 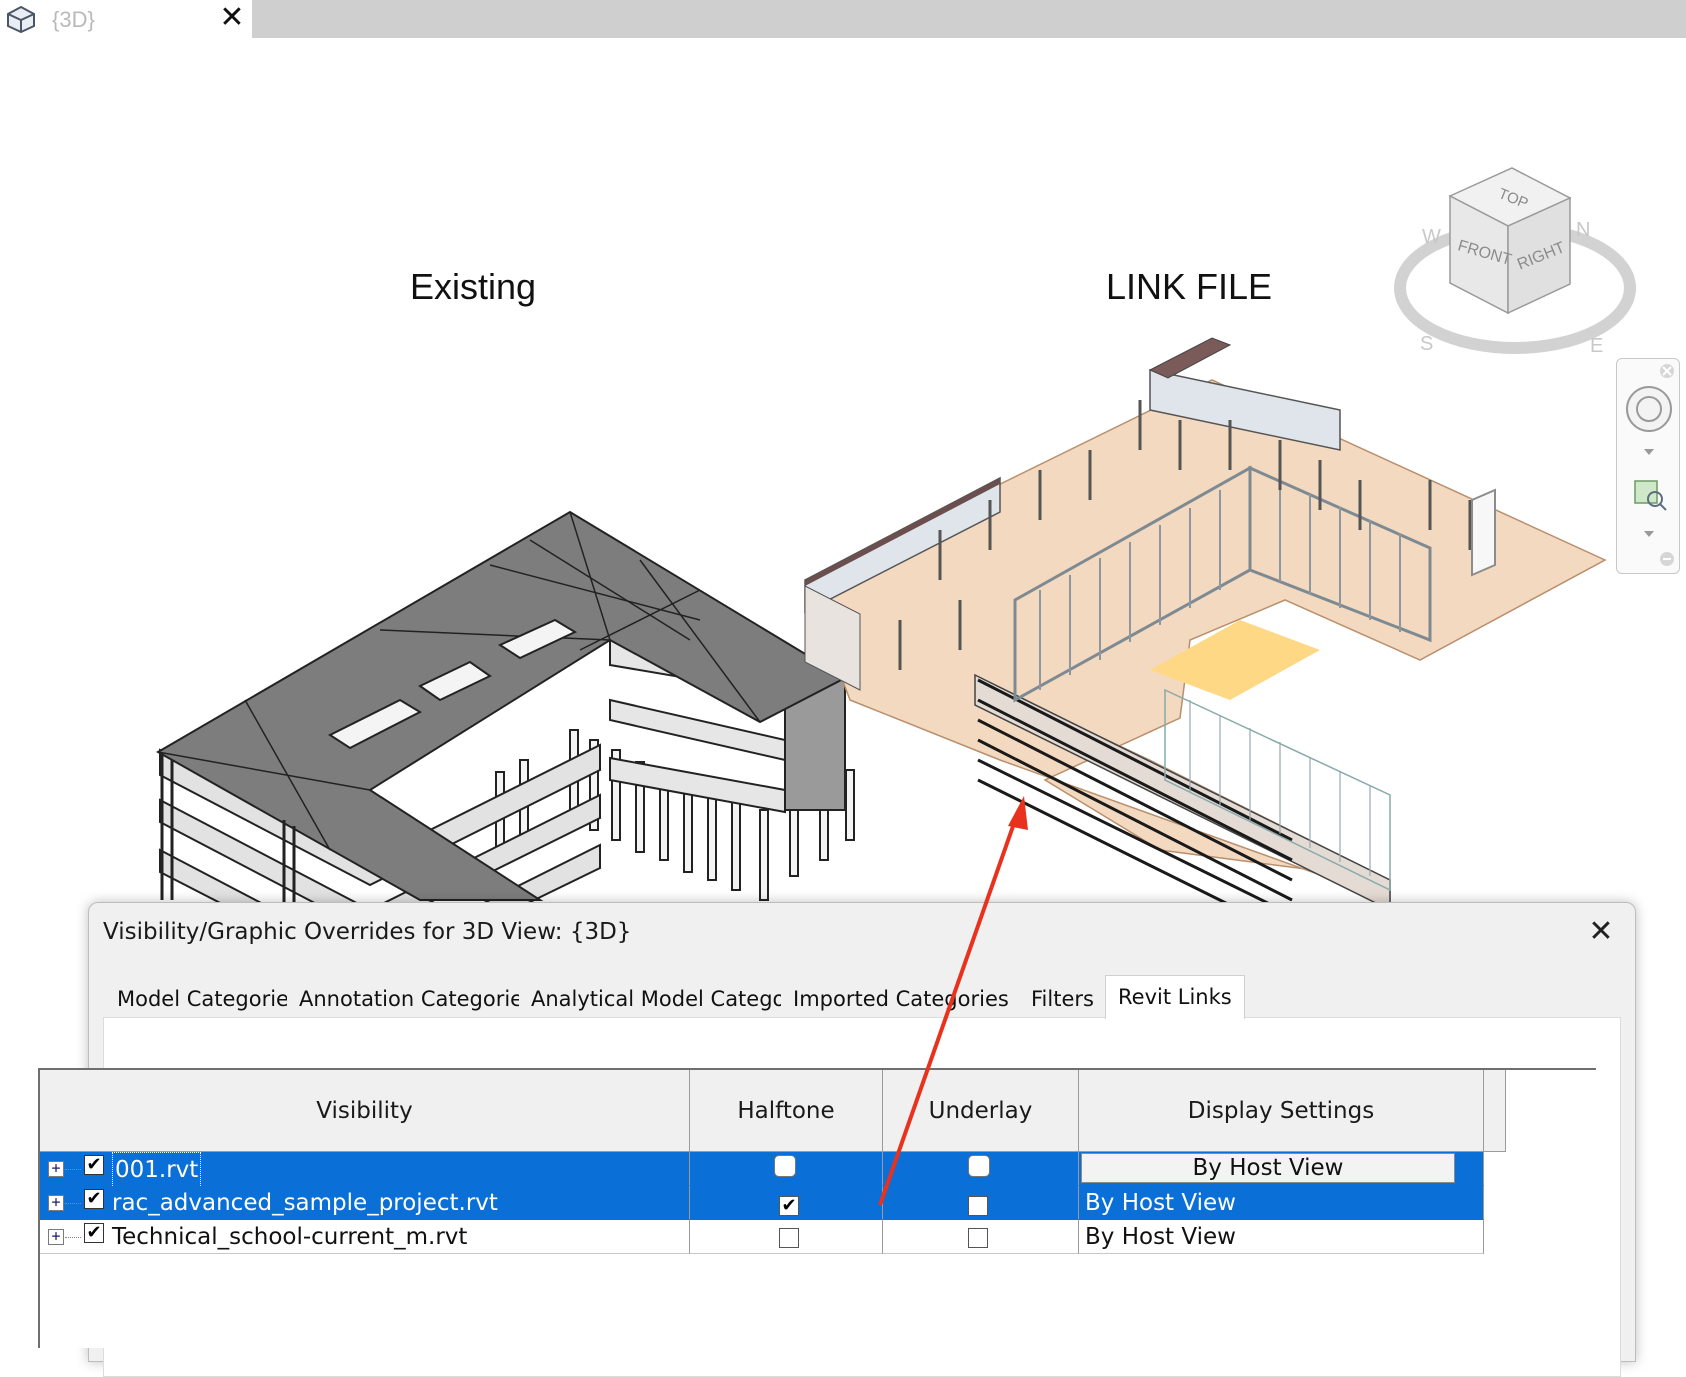 What do you see at coordinates (1281, 1111) in the screenshot?
I see `column-header-display-settings: Display Settings` at bounding box center [1281, 1111].